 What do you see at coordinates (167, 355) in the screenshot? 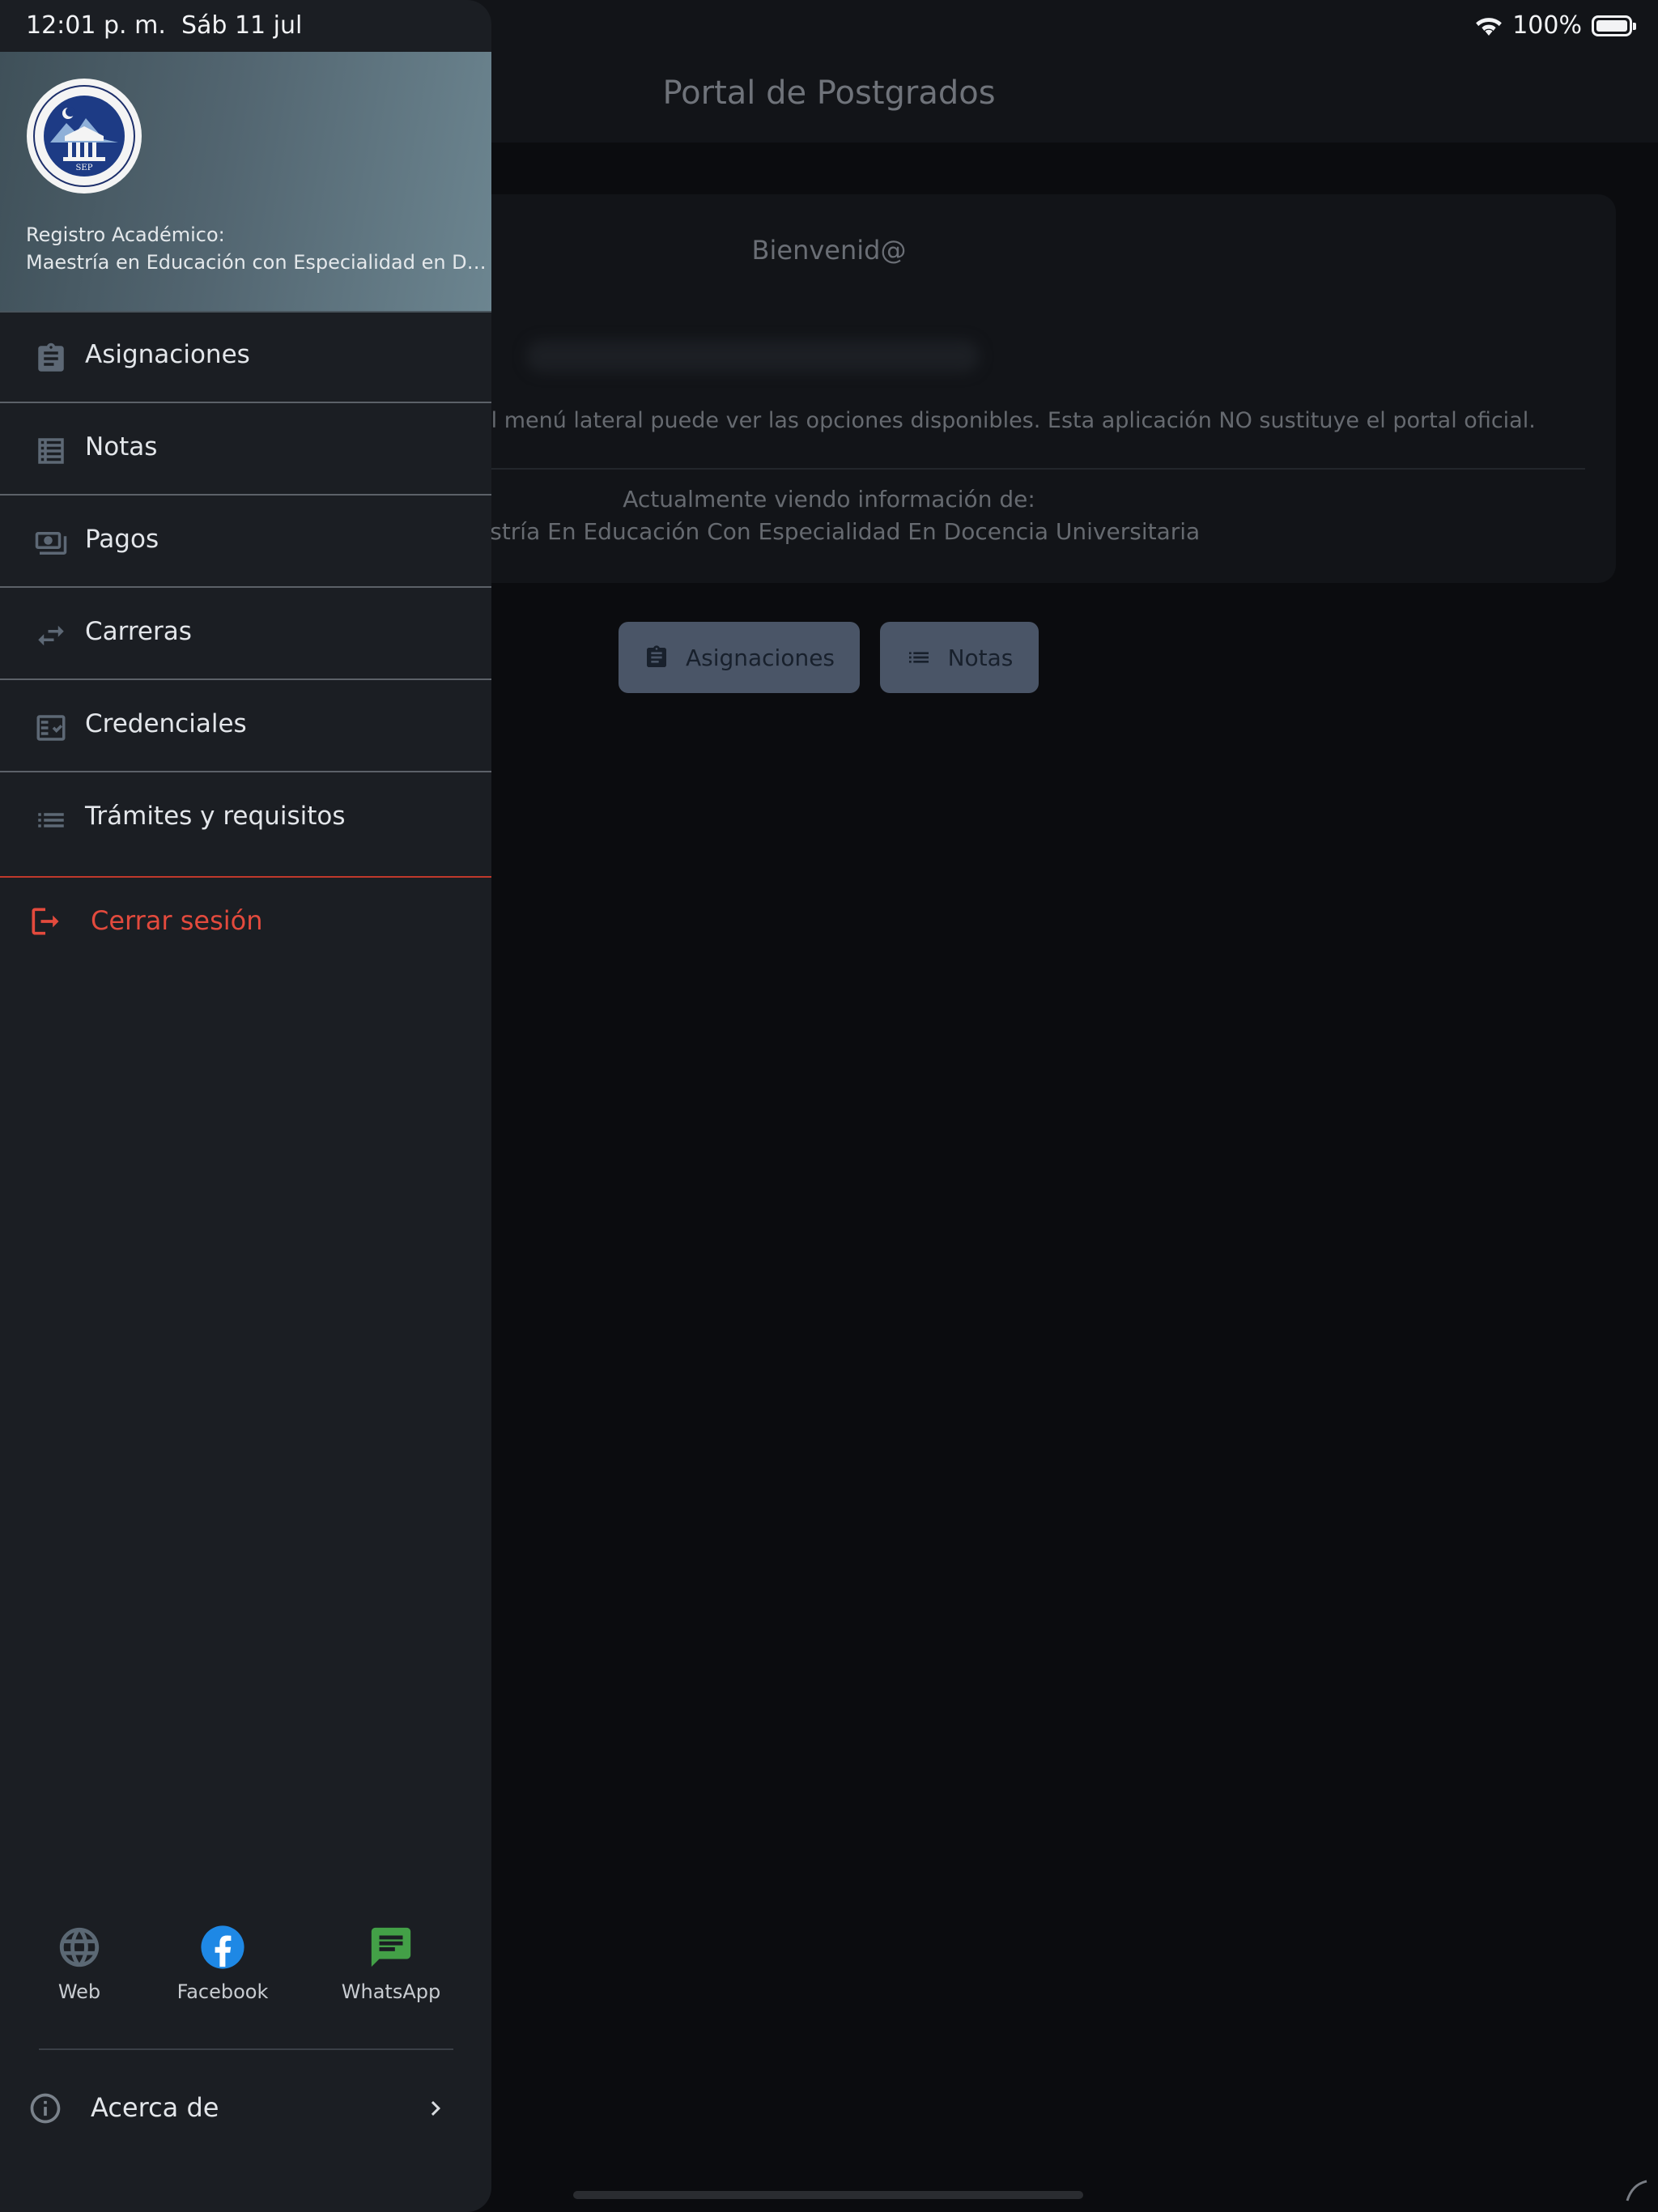
I see `menu-item-label: Asignaciones` at bounding box center [167, 355].